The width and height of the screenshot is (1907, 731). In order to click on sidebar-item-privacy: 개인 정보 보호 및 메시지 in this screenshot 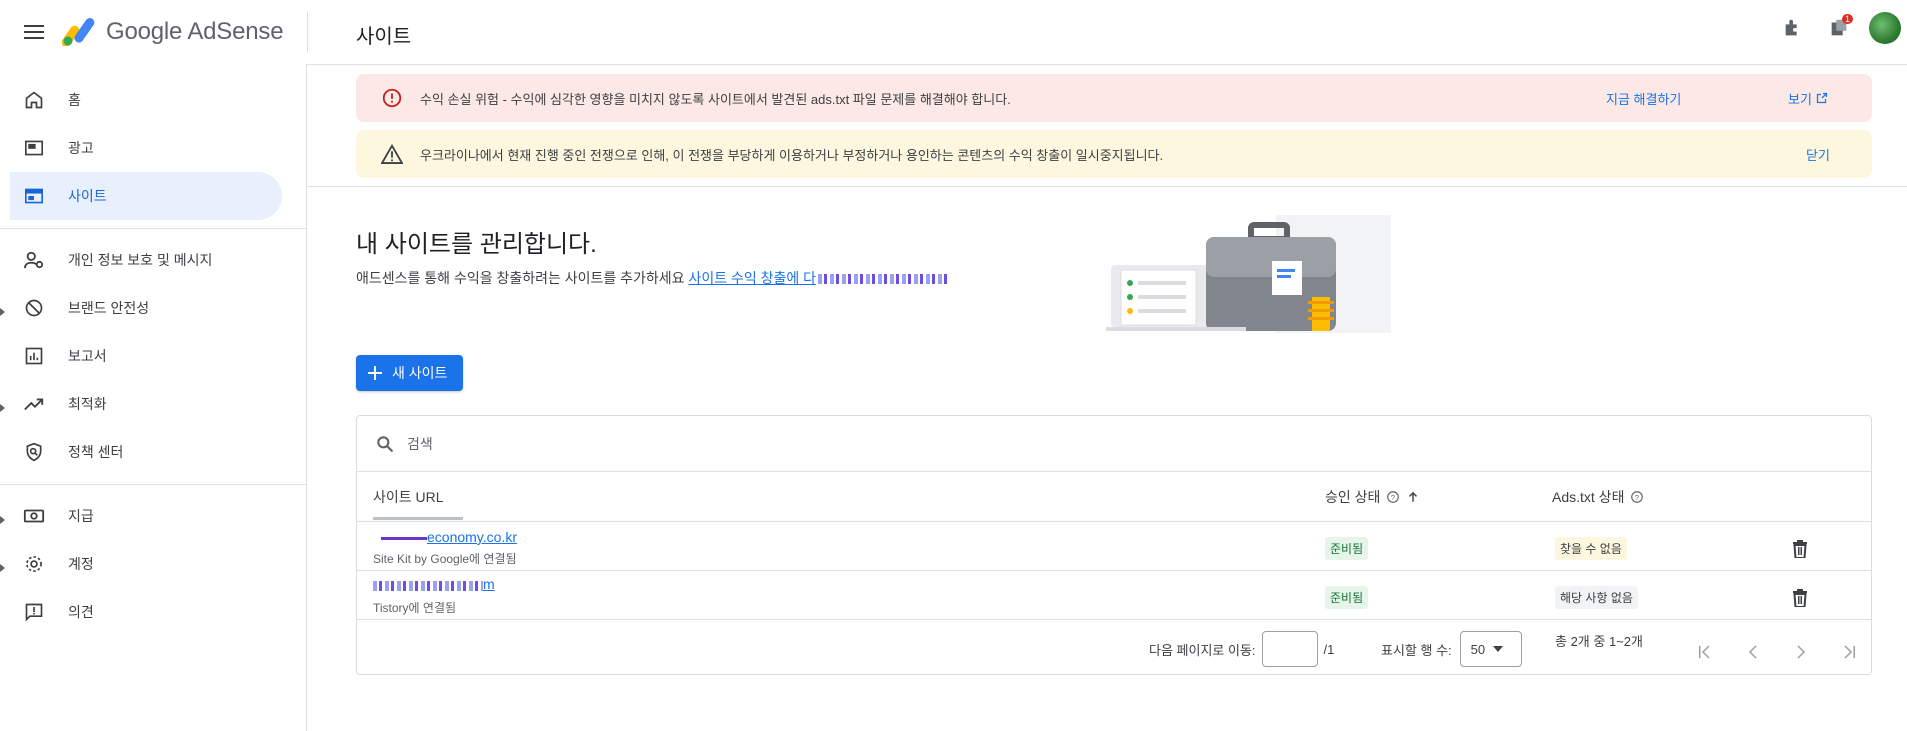, I will do `click(146, 260)`.